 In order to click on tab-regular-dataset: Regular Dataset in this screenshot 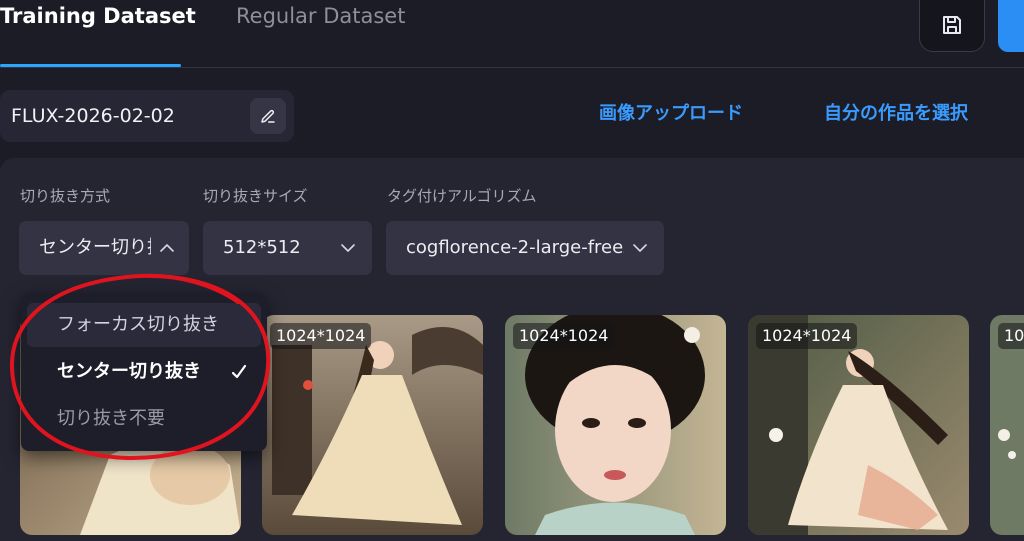, I will do `click(320, 16)`.